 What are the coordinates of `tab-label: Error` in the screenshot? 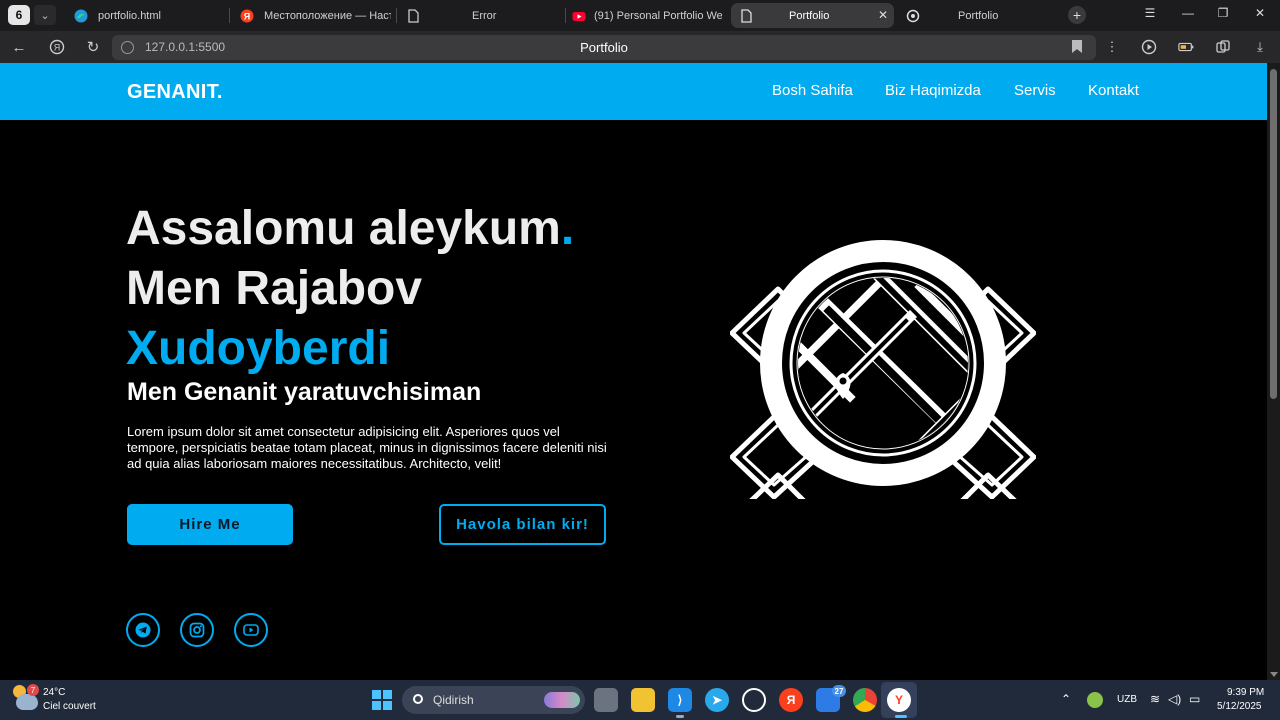 It's located at (484, 15).